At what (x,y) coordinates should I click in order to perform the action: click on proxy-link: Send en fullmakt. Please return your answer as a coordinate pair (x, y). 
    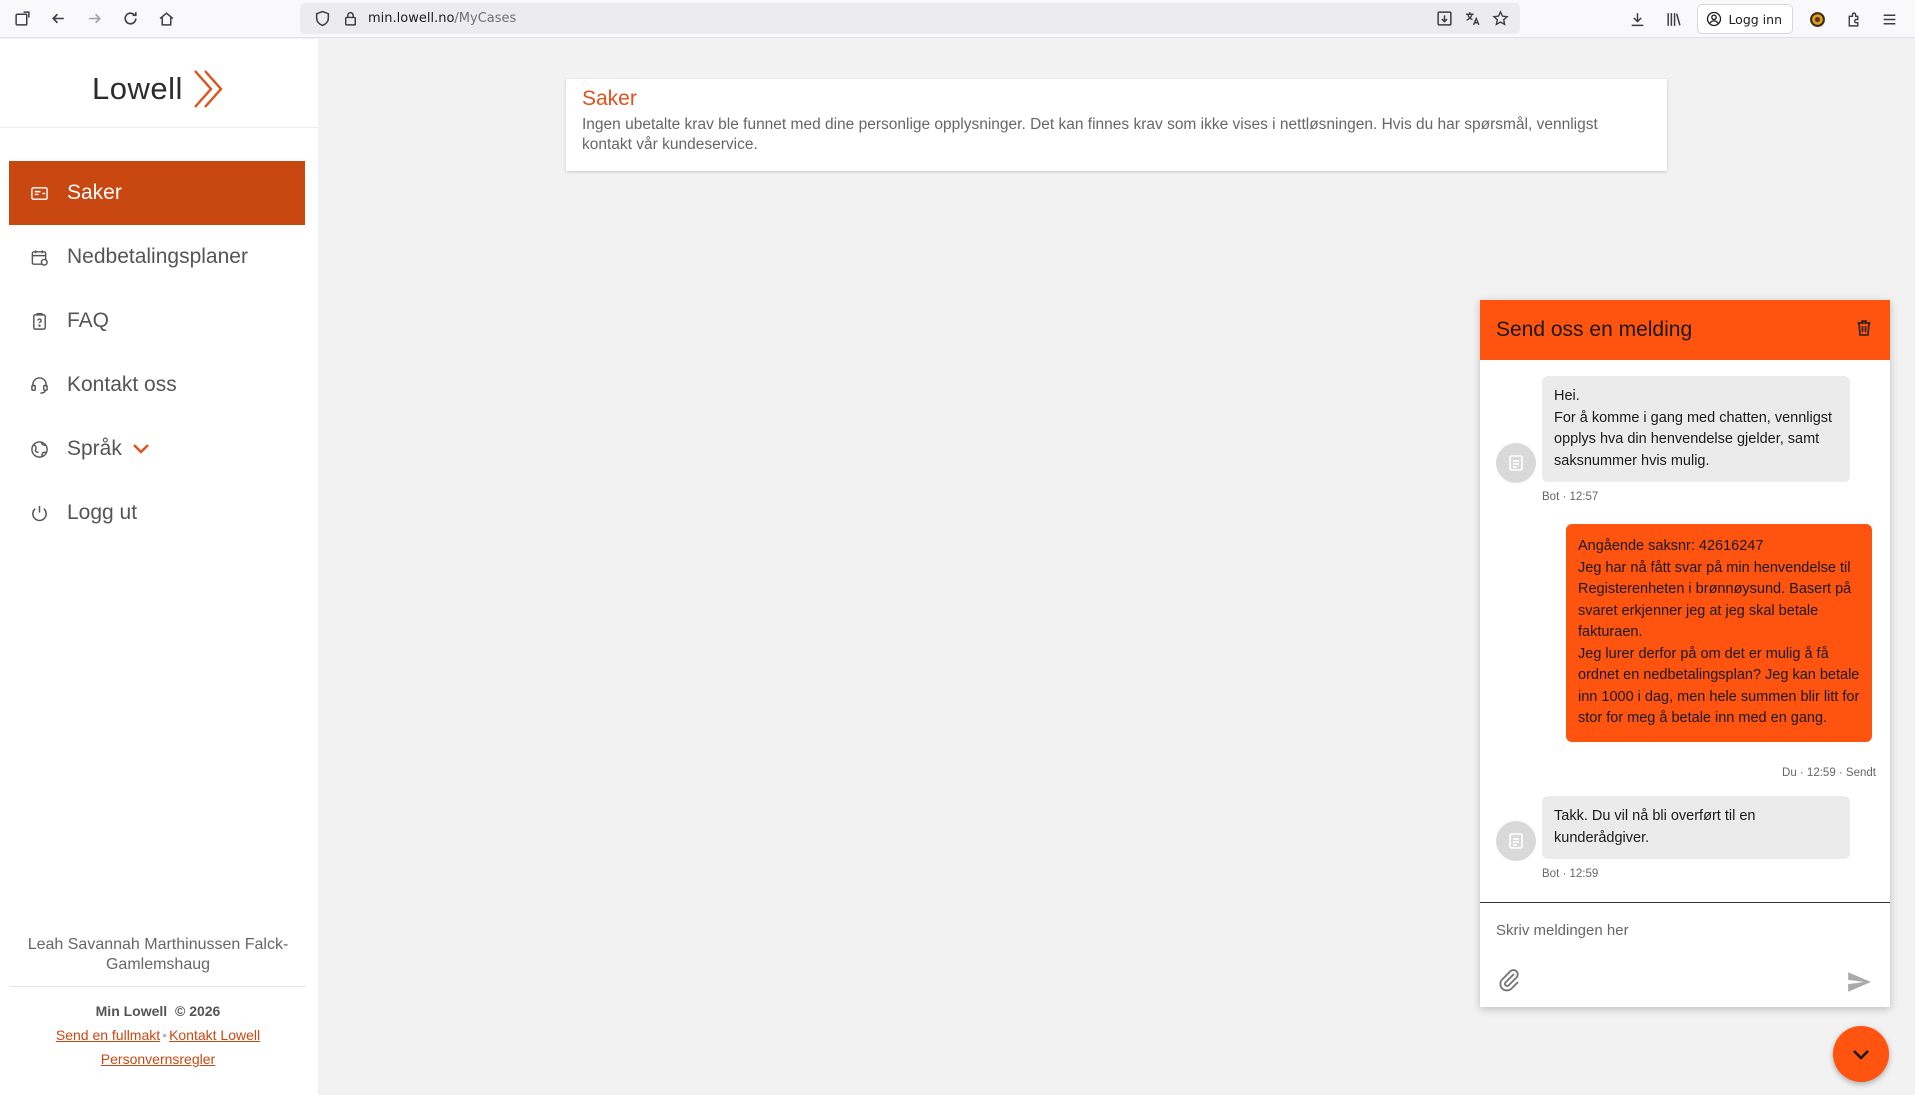
    Looking at the image, I should click on (108, 1035).